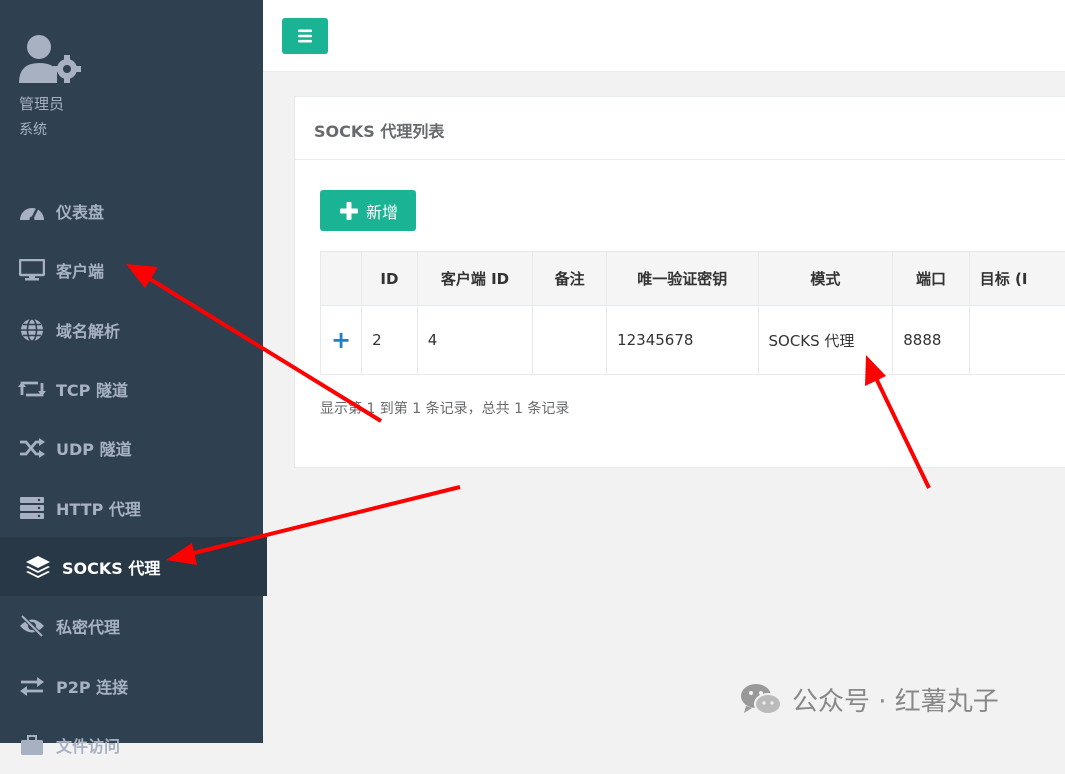 The image size is (1065, 774). I want to click on col-header-target: 目标 (I, so click(1017, 279).